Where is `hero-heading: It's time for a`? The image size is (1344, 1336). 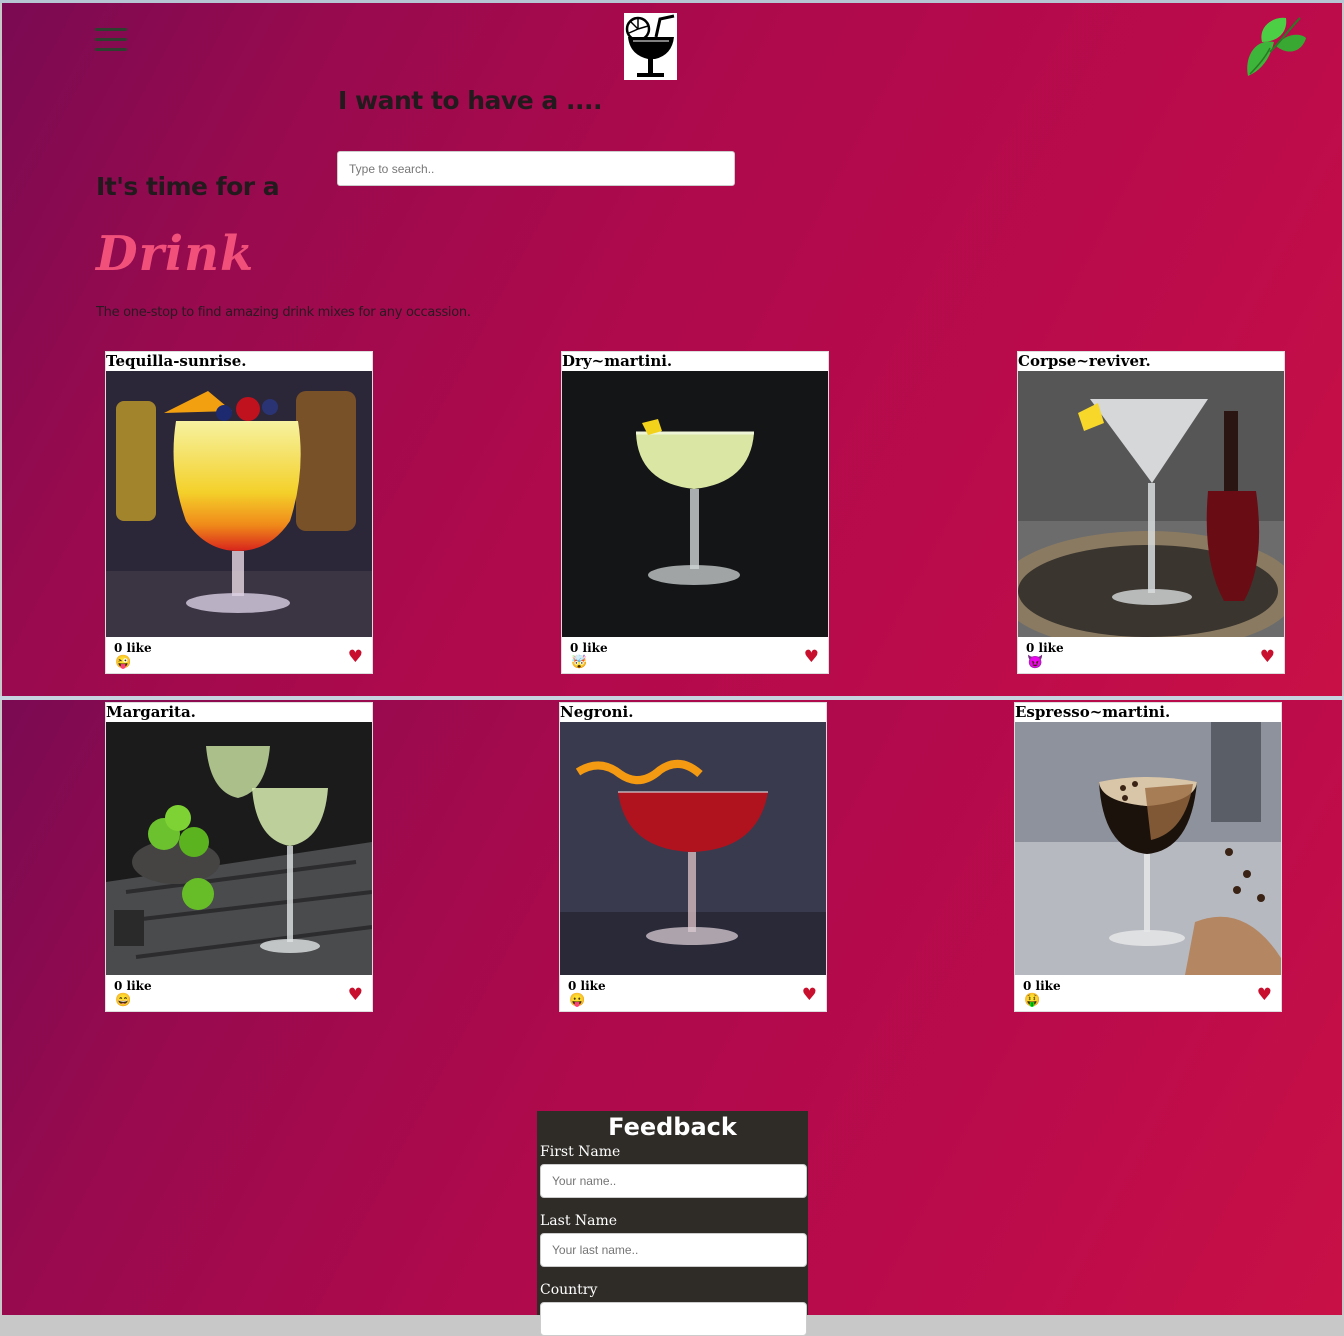
hero-heading: It's time for a is located at coordinates (188, 186).